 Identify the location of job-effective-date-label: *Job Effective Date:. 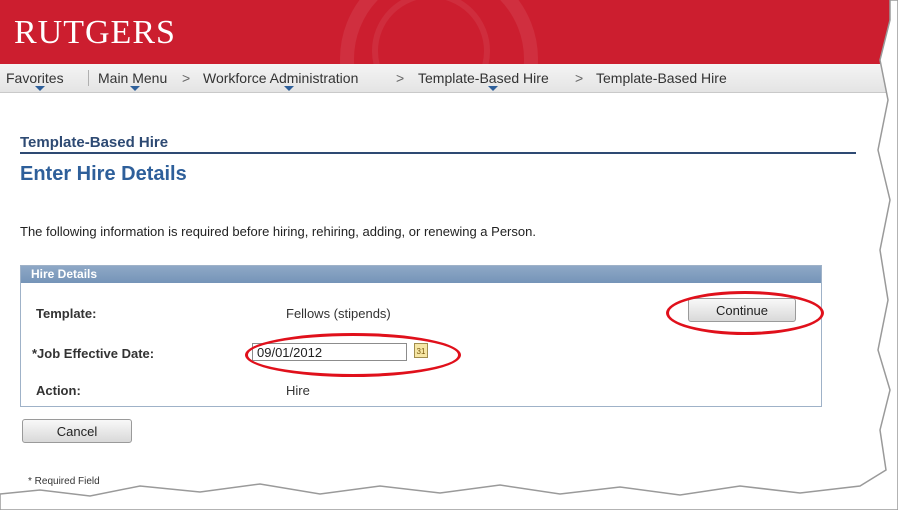
(93, 353).